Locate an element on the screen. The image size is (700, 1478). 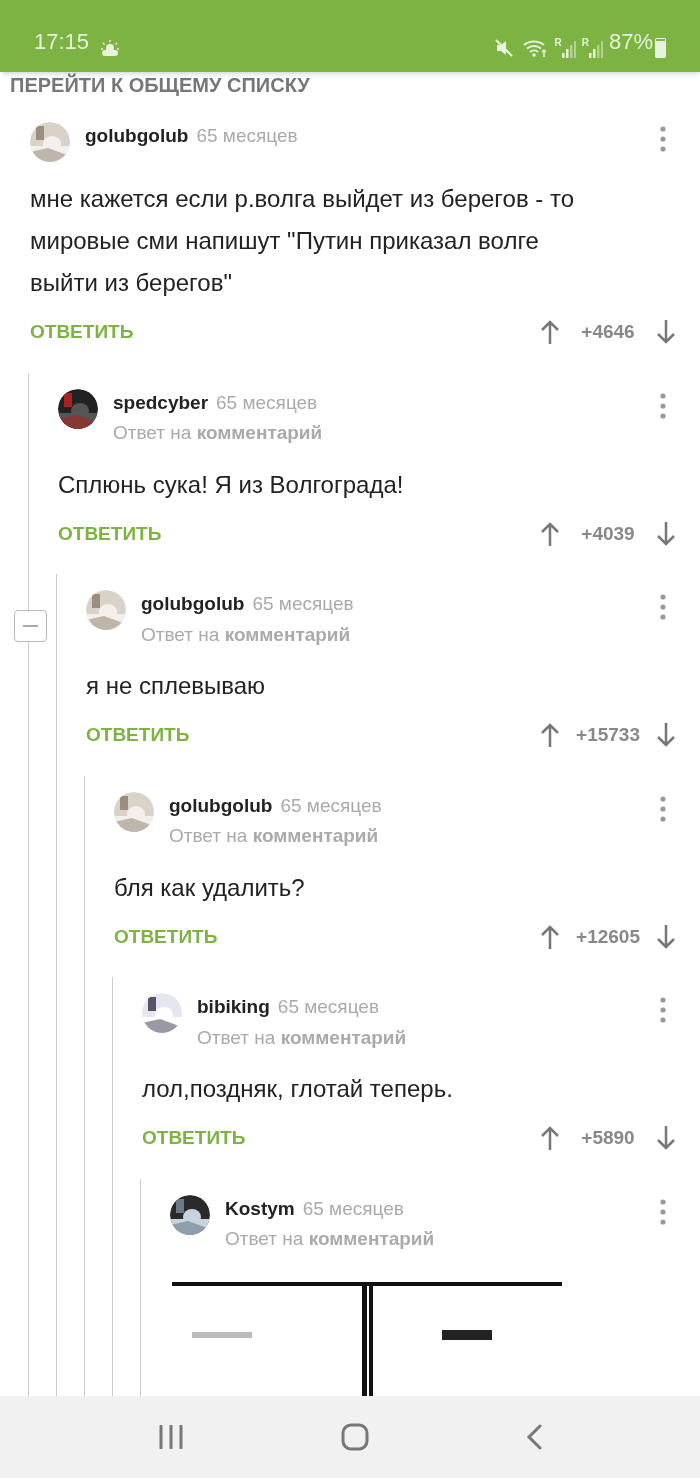
home-icon is located at coordinates (355, 1437).